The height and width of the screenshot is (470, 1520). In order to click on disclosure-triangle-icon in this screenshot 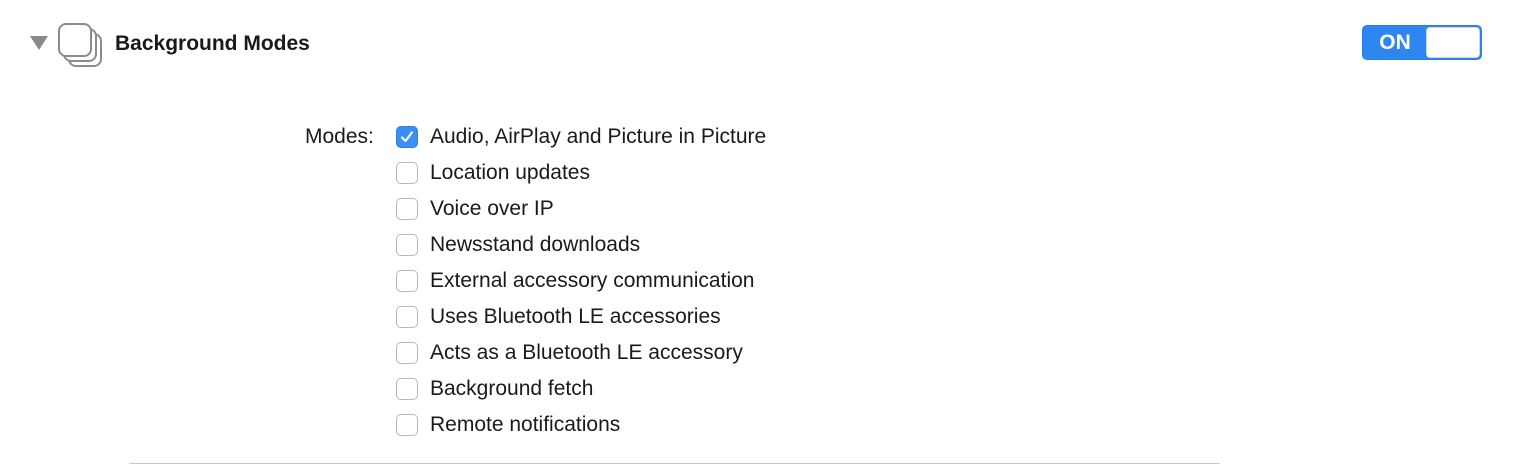, I will do `click(39, 43)`.